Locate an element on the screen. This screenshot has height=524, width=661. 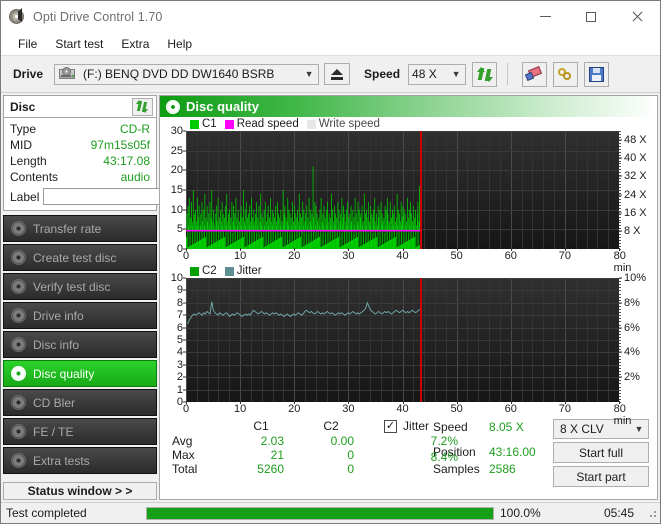
y2-tick-label: 16 X is located at coordinates (635, 212).